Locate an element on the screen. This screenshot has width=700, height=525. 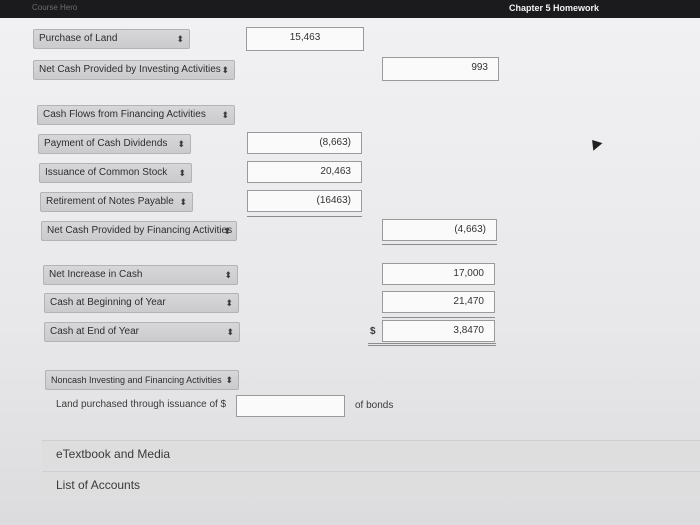
noncash-sentence-suffix: of bonds is located at coordinates (374, 405).